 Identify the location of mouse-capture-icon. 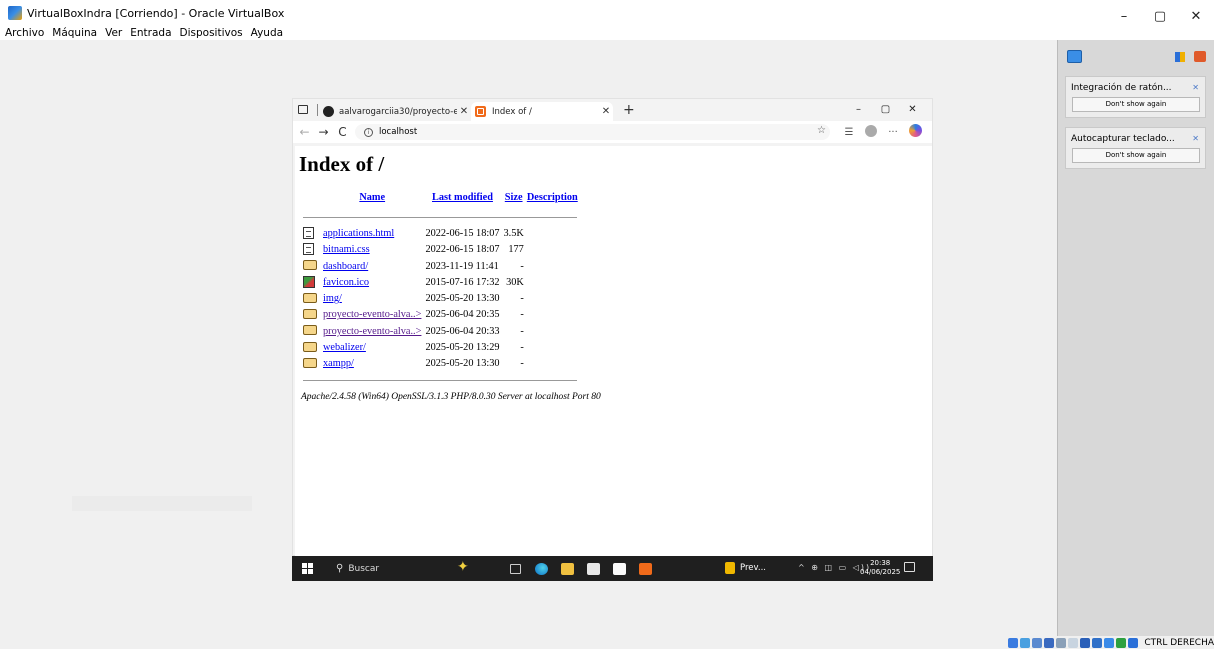
(1133, 642).